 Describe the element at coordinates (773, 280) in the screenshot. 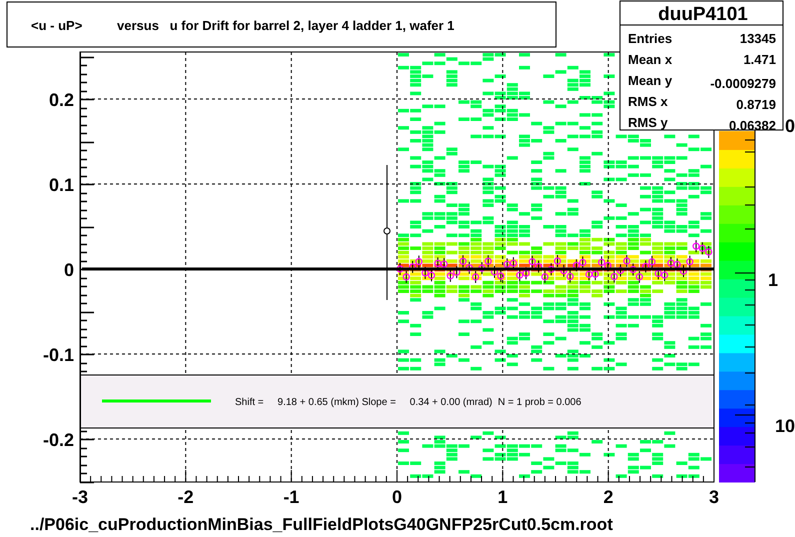

I see `scale-label: 1` at that location.